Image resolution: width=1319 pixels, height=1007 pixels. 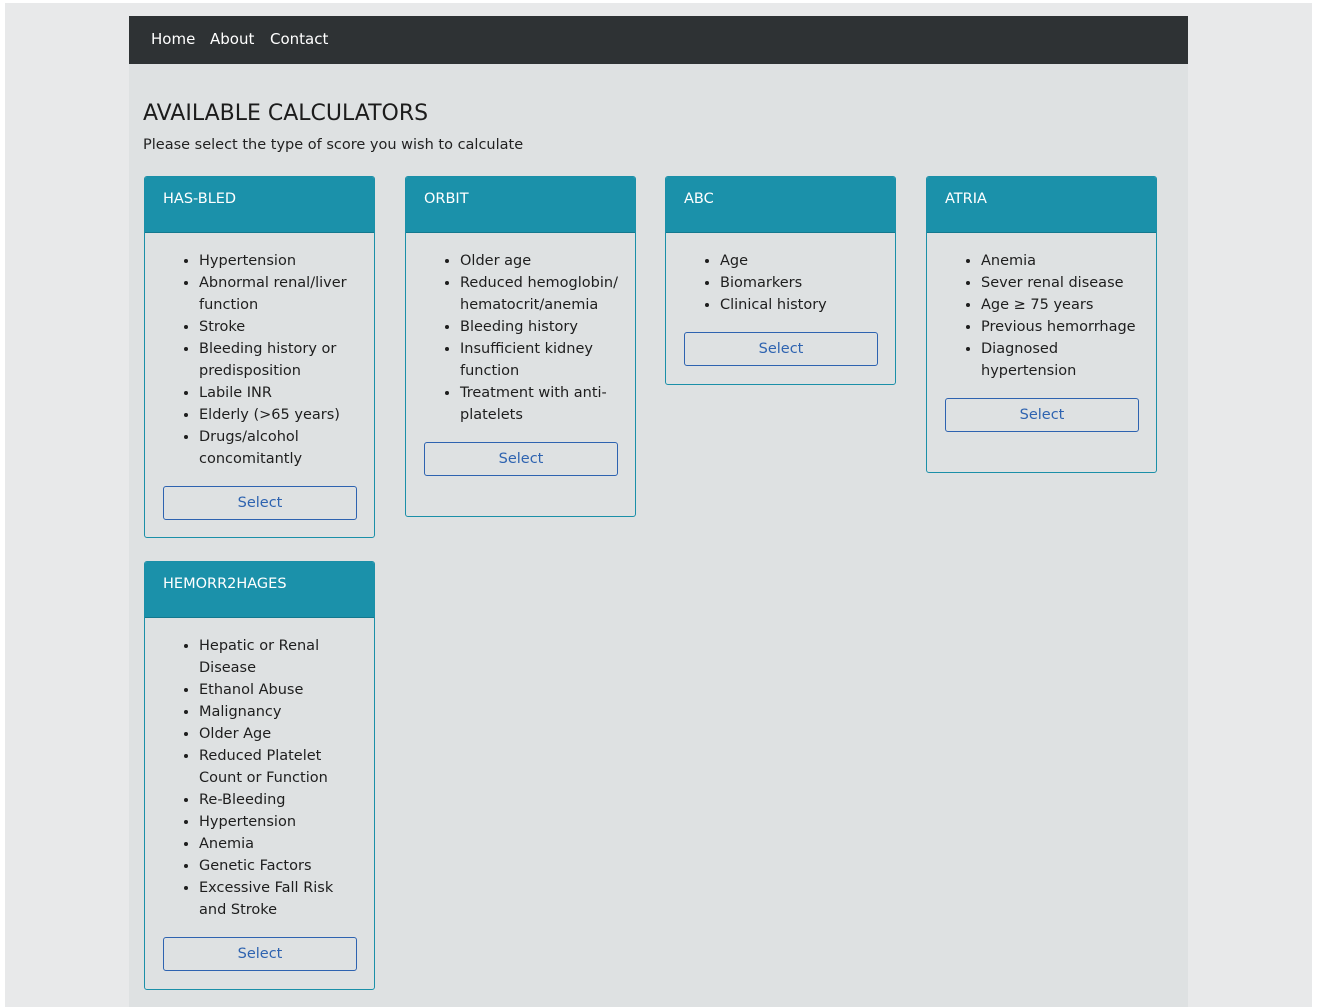 I want to click on list-item: Hepatic or Renal Disease, so click(x=281, y=657).